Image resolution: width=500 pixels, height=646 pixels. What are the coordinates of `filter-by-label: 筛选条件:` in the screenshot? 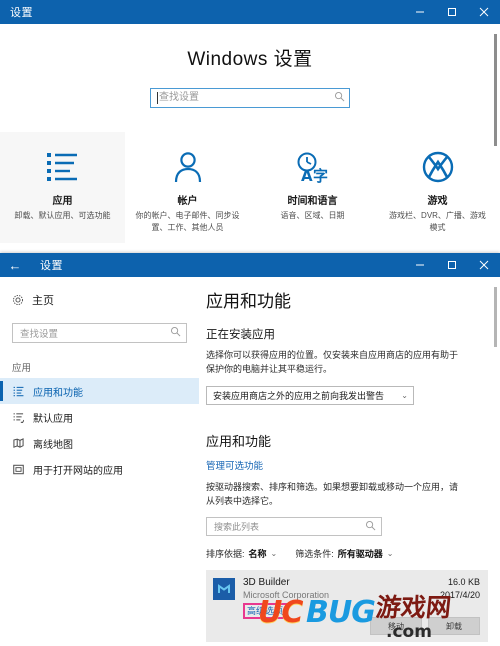 It's located at (314, 554).